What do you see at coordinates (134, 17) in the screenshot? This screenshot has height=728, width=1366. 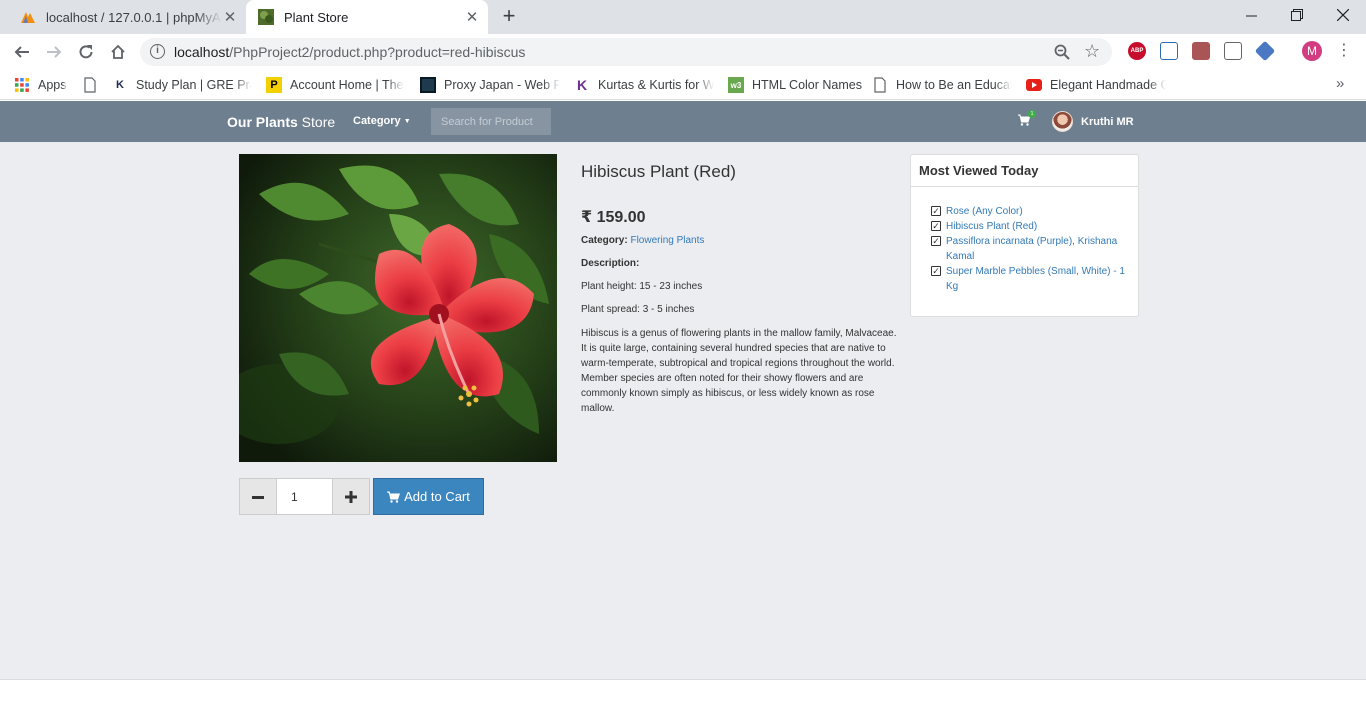 I see `tab-title: localhost / 127.0.0.1 | phpMyAdmin` at bounding box center [134, 17].